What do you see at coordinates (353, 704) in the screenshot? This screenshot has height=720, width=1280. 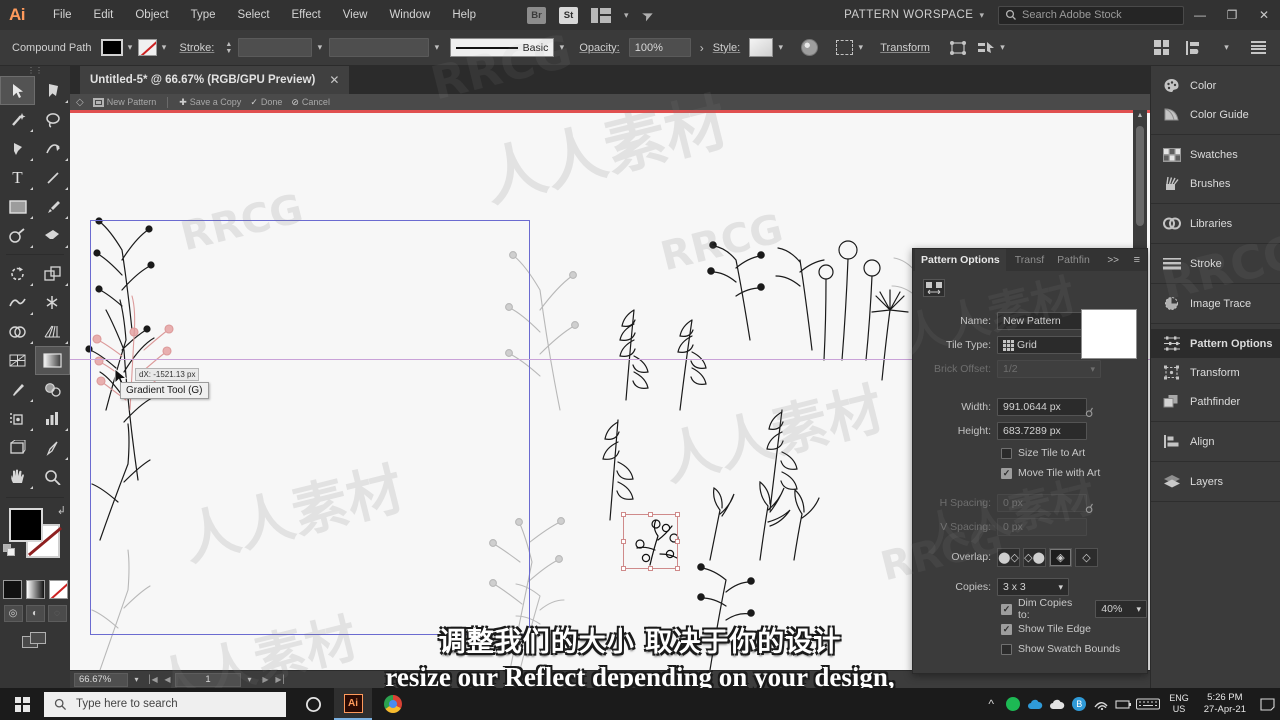 I see `taskbar-illustrator-button: Ai` at bounding box center [353, 704].